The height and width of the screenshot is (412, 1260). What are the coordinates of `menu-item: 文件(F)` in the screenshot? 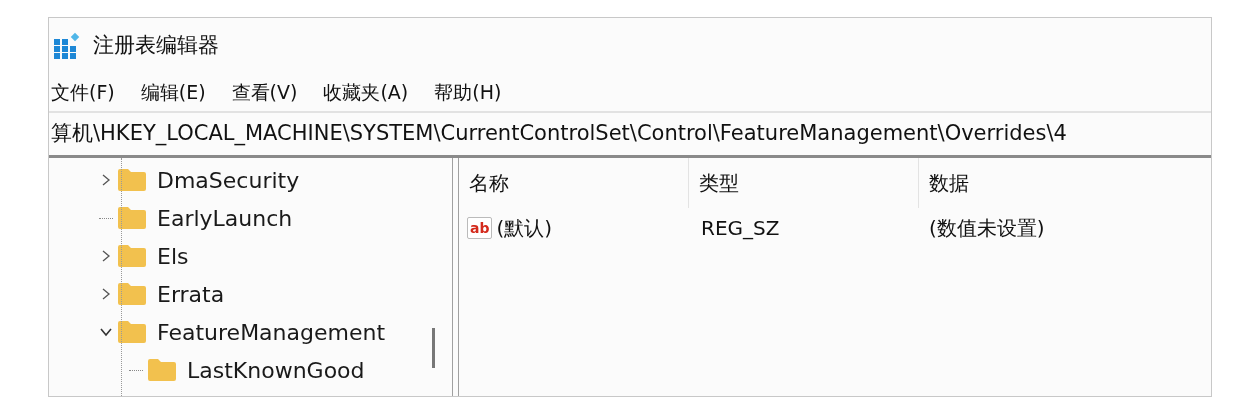 It's located at (83, 92).